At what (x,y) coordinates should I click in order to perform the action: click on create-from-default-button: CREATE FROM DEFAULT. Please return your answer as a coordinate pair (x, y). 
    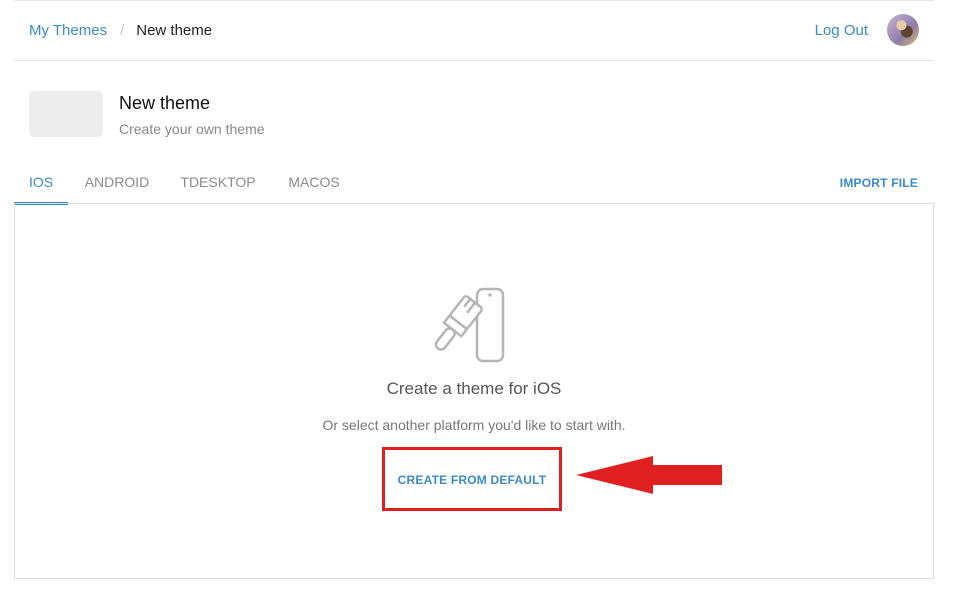
    Looking at the image, I should click on (472, 479).